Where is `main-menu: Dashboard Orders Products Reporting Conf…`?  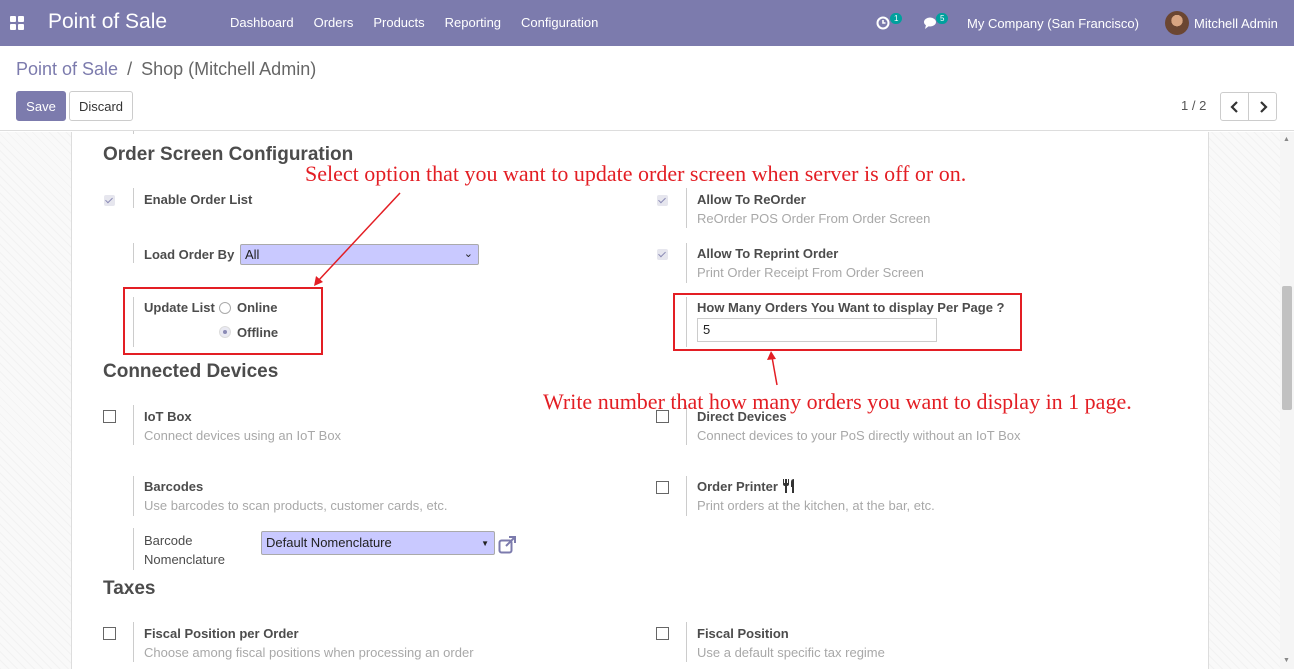 main-menu: Dashboard Orders Products Reporting Conf… is located at coordinates (414, 22).